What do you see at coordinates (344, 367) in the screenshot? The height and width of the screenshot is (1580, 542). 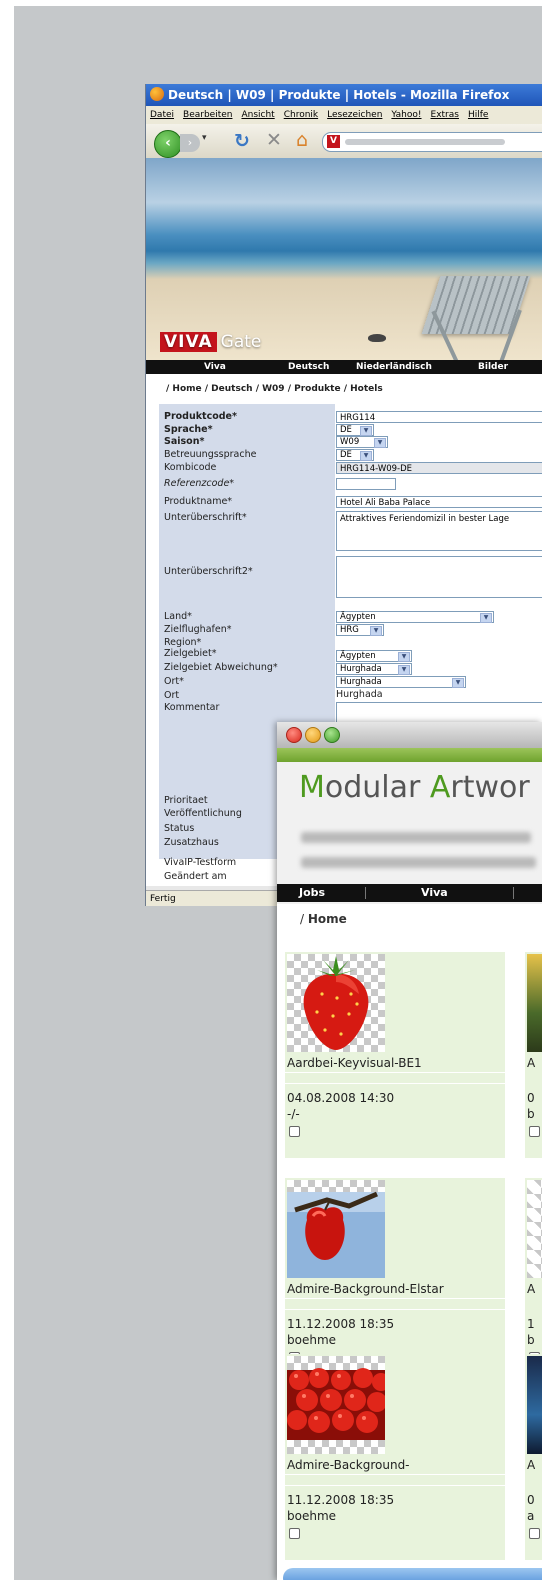 I see `site-topnav: Viva Deutsch Niederländisch Bilder` at bounding box center [344, 367].